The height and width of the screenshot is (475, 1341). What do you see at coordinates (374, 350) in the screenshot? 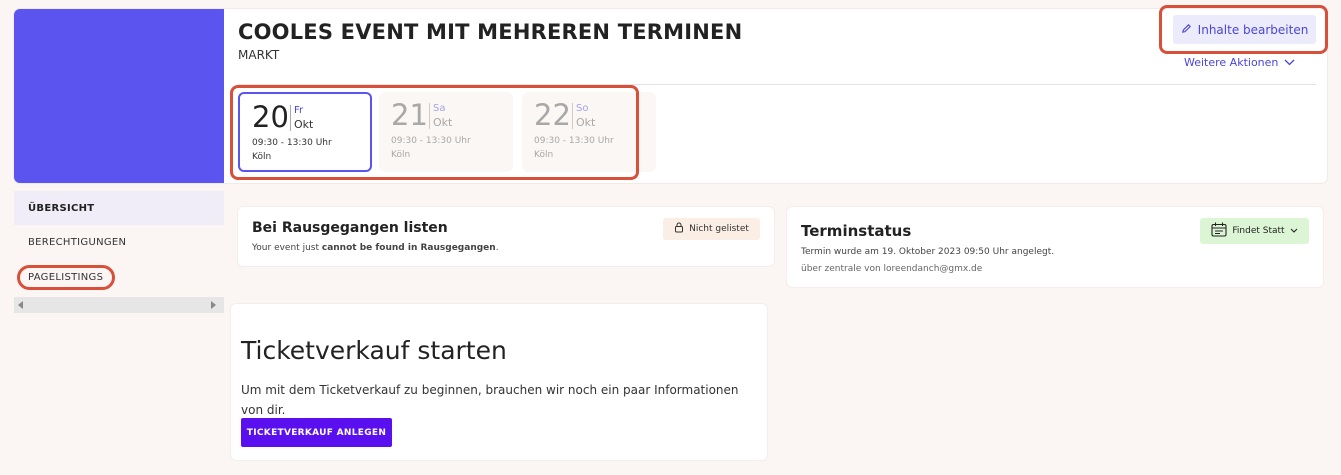
I see `ticket-title: Ticketverkauf starten` at bounding box center [374, 350].